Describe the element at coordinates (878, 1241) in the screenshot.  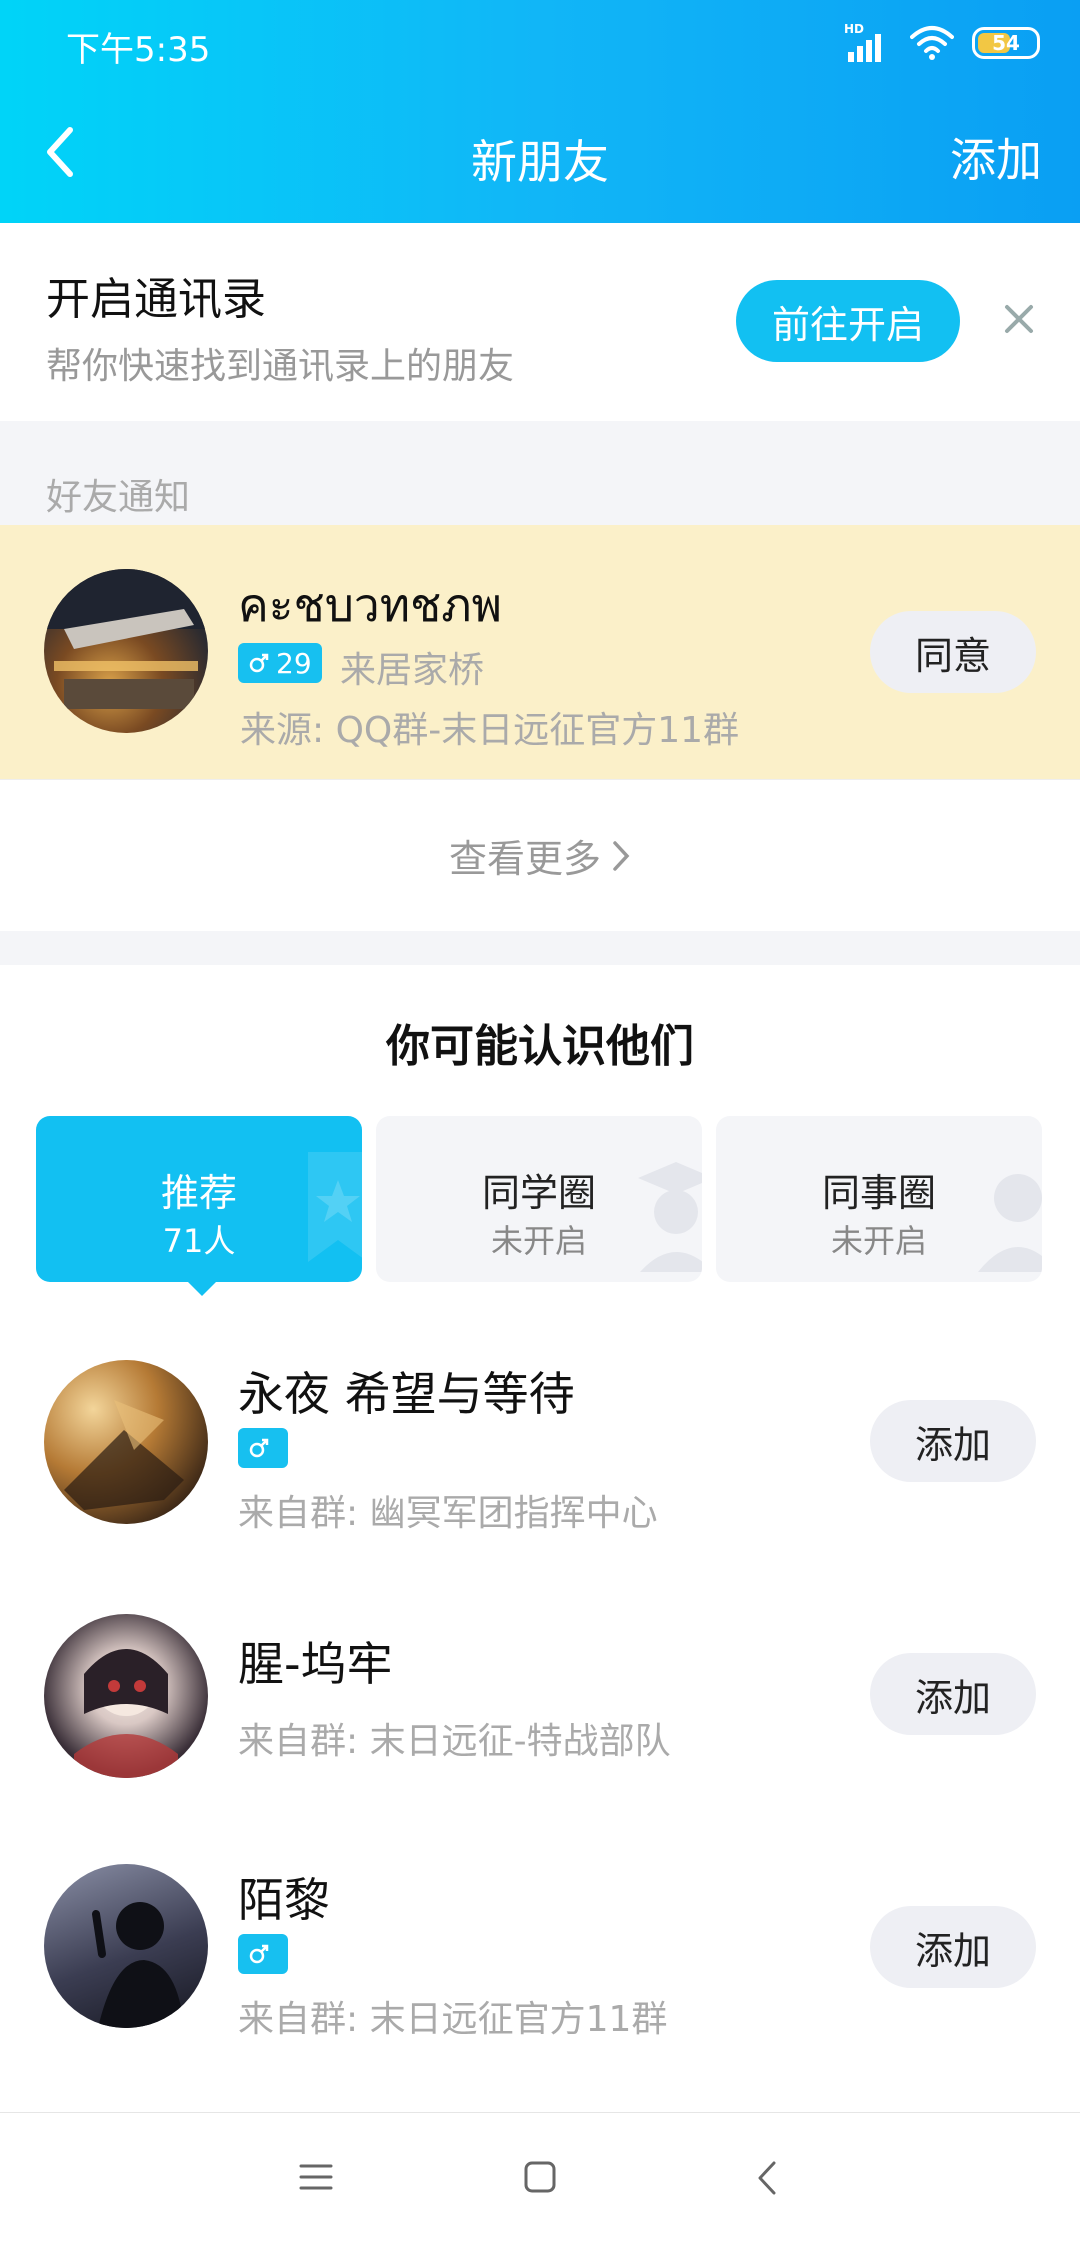
I see `tab-colleagues-status: 未开启` at that location.